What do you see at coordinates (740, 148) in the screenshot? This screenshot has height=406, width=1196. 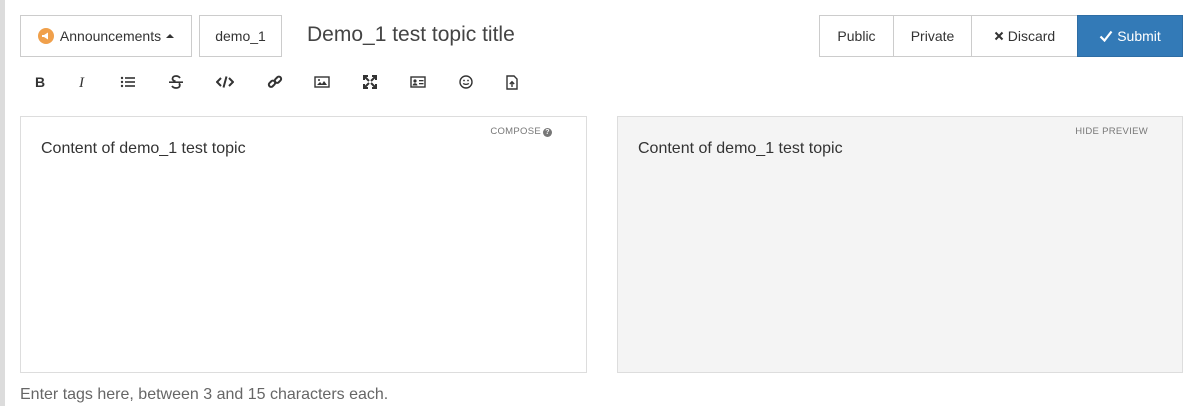 I see `preview-content: Content of demo_1 test topic` at bounding box center [740, 148].